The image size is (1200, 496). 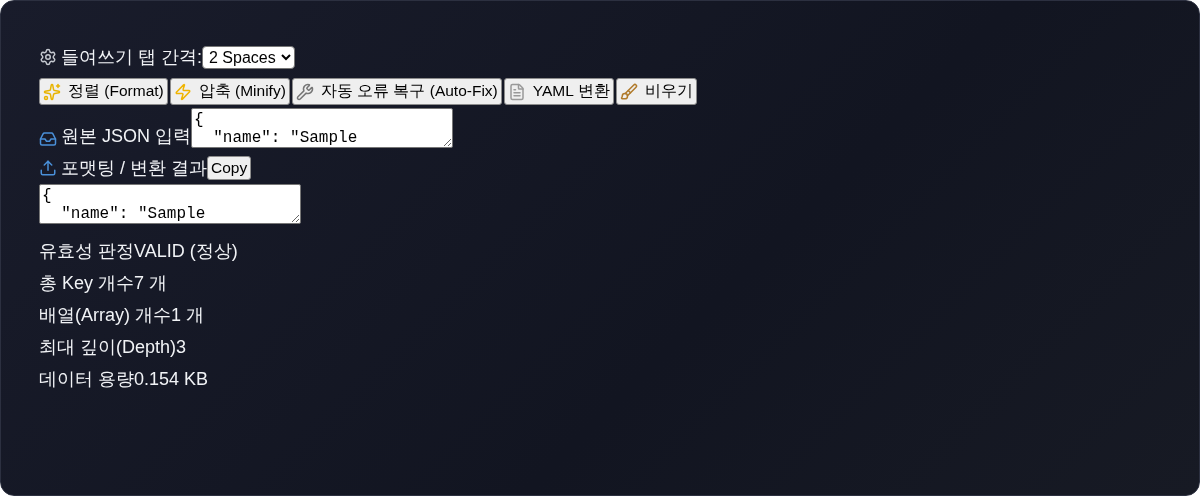 I want to click on toolbar-button: YAML 변환, so click(x=558, y=91).